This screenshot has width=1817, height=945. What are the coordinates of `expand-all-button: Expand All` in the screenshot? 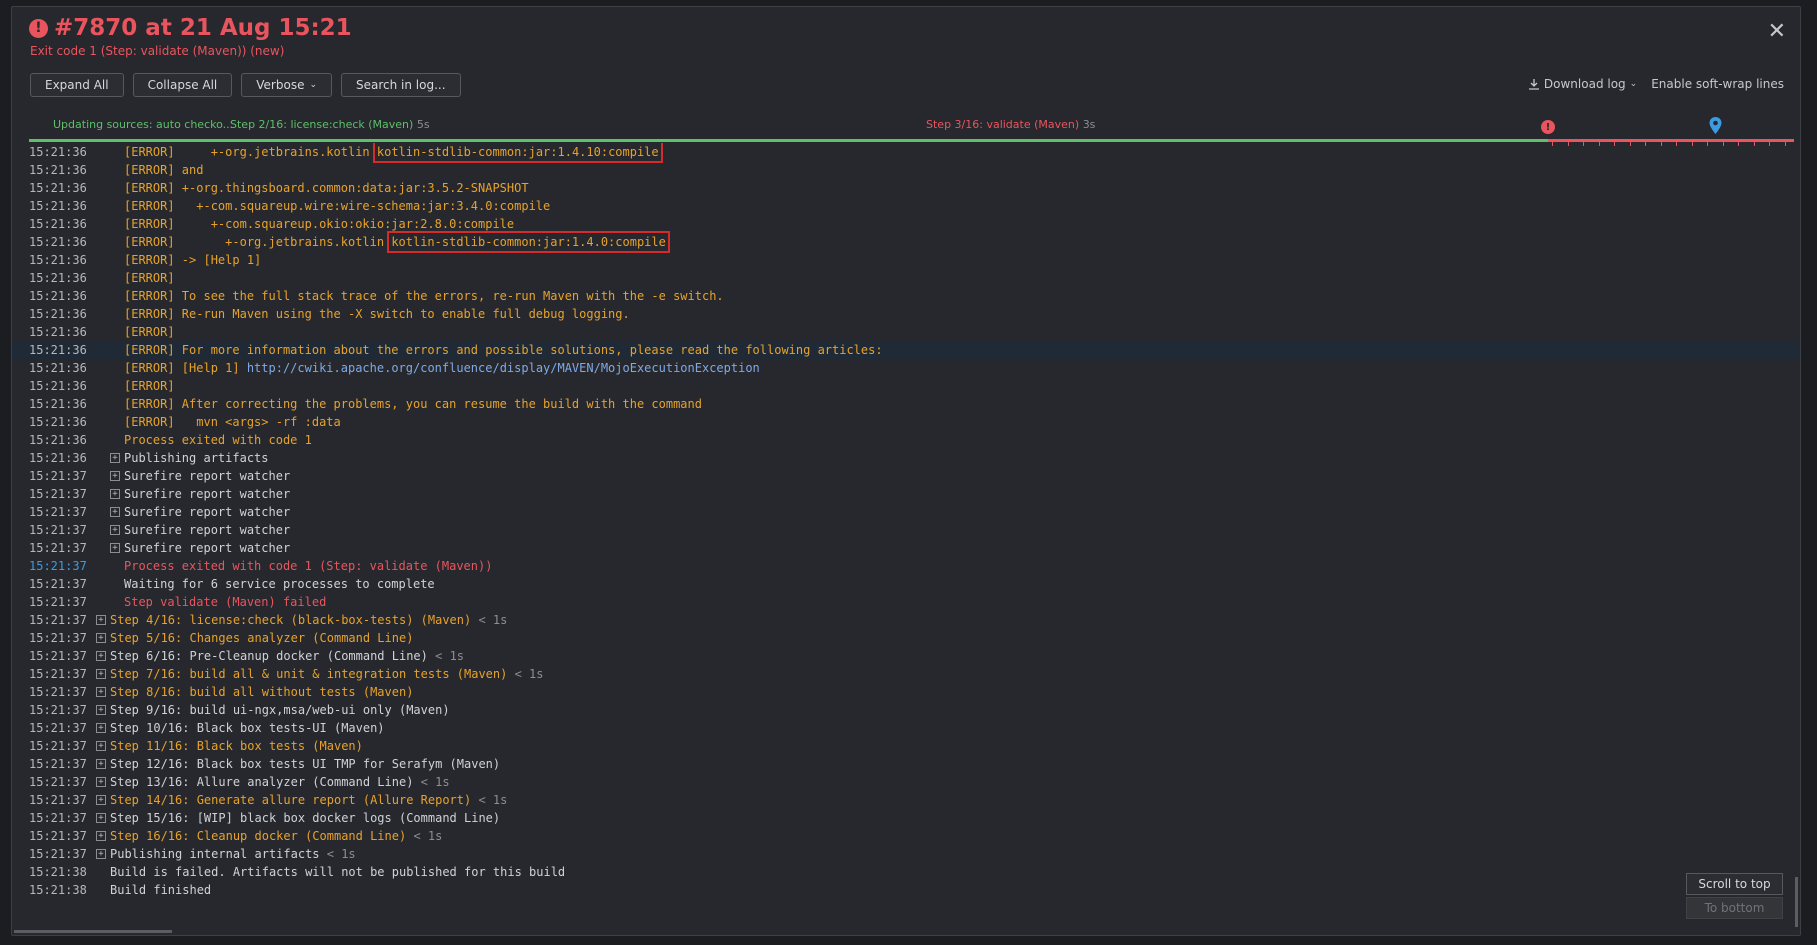 It's located at (77, 85).